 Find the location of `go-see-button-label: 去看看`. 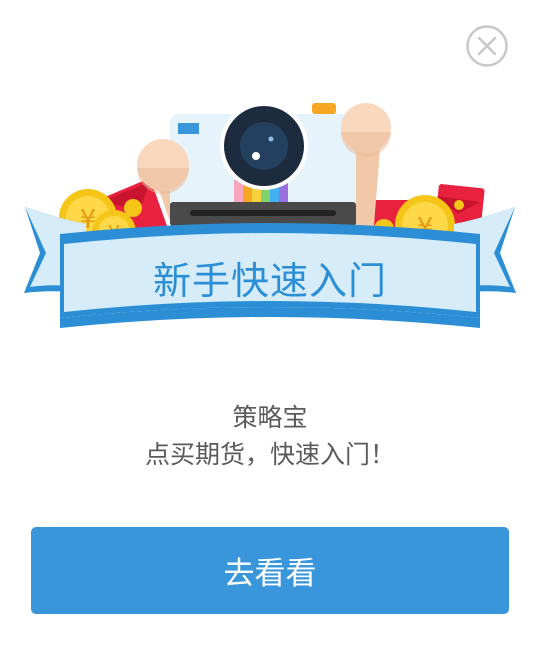

go-see-button-label: 去看看 is located at coordinates (270, 574).